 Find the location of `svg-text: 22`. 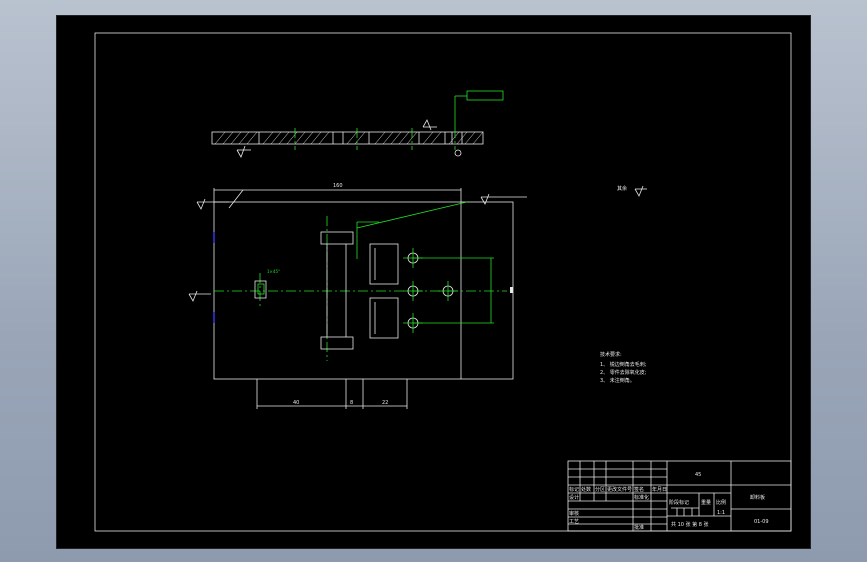

svg-text: 22 is located at coordinates (385, 403).